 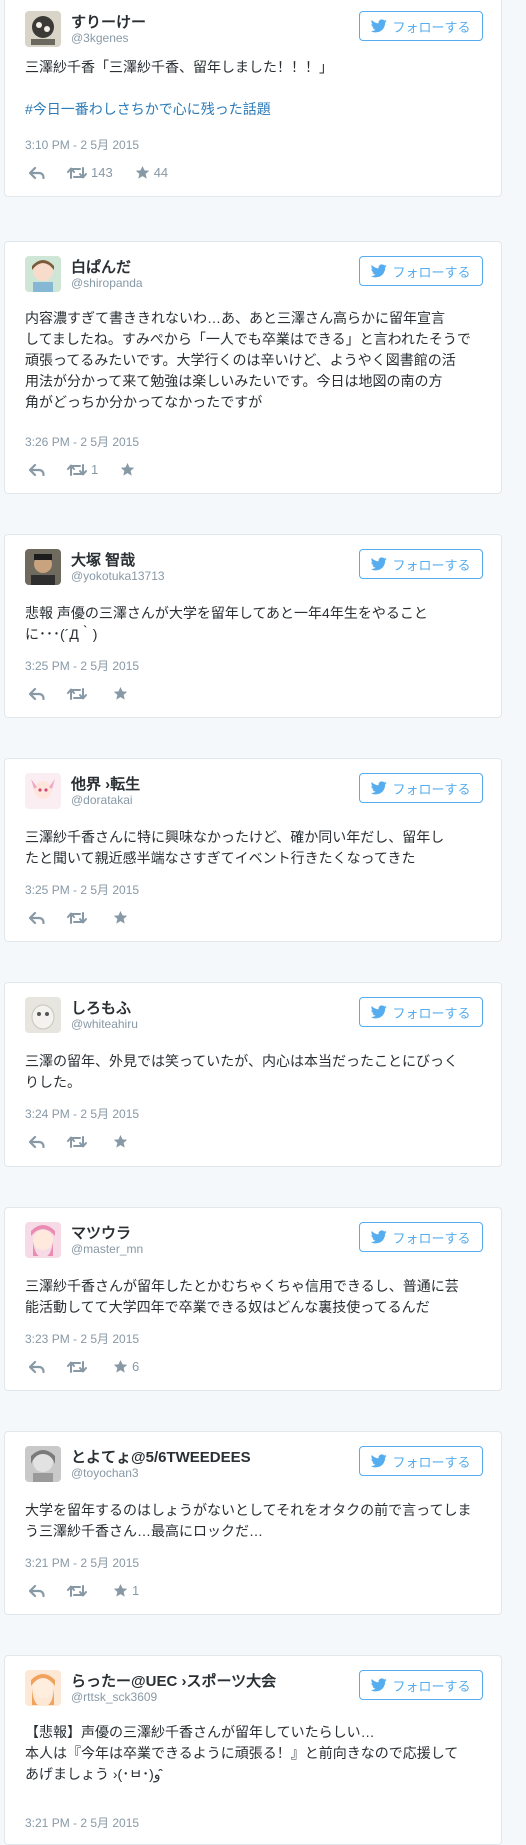 I want to click on tweet-actions: 1, so click(x=95, y=1590).